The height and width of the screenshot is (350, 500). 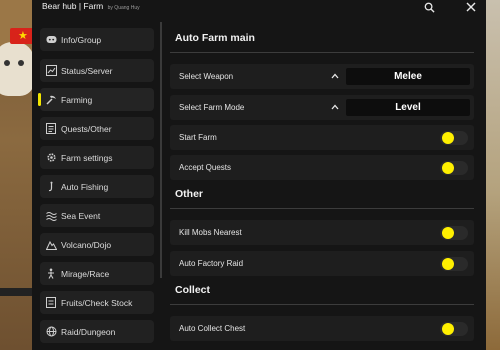 What do you see at coordinates (88, 331) in the screenshot?
I see `sidebar-item-label: Raid/Dungeon` at bounding box center [88, 331].